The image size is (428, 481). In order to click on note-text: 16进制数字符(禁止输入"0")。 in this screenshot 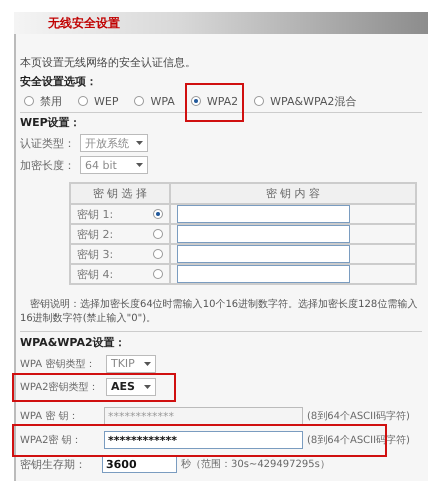, I will do `click(88, 318)`.